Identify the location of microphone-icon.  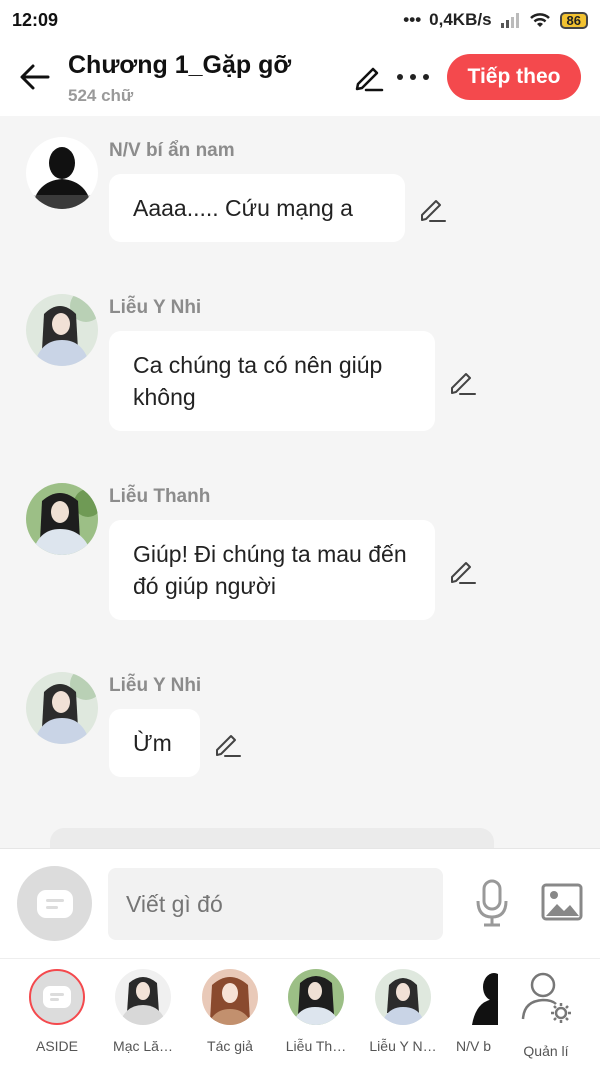
(492, 903).